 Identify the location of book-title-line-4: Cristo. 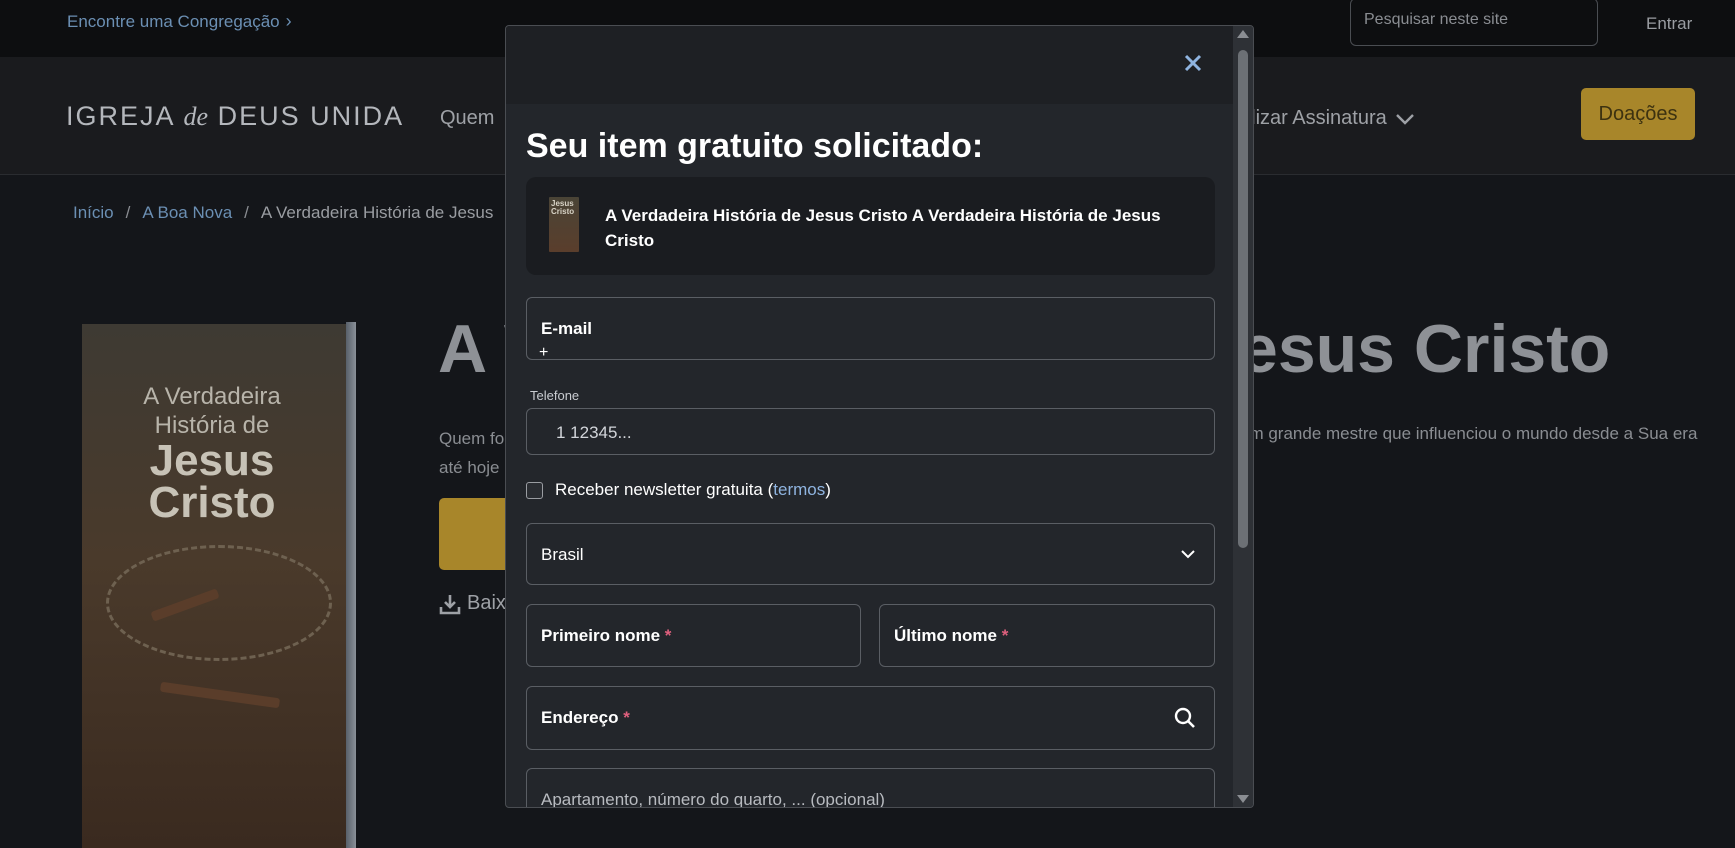
(212, 502).